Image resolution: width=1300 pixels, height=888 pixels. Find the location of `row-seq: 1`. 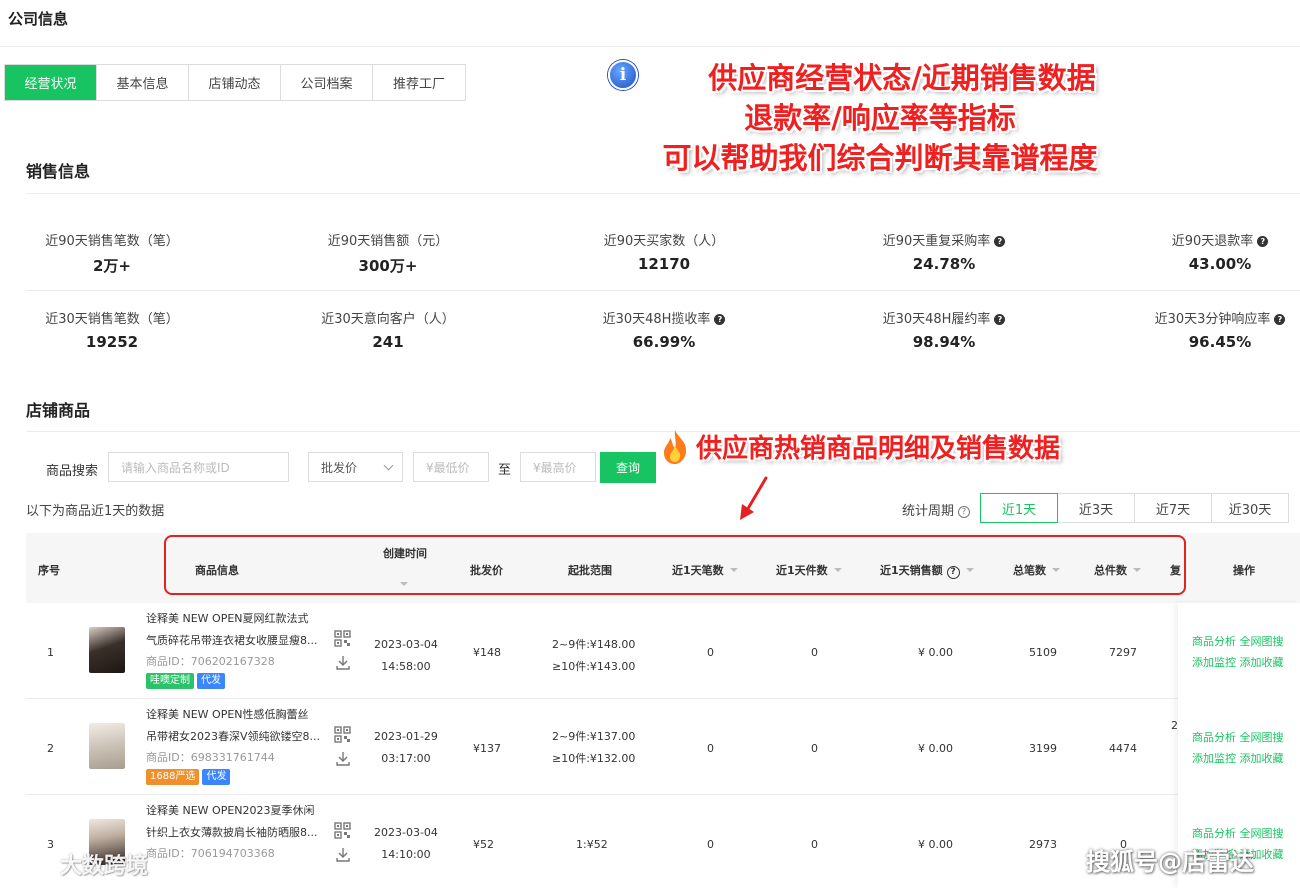

row-seq: 1 is located at coordinates (50, 652).